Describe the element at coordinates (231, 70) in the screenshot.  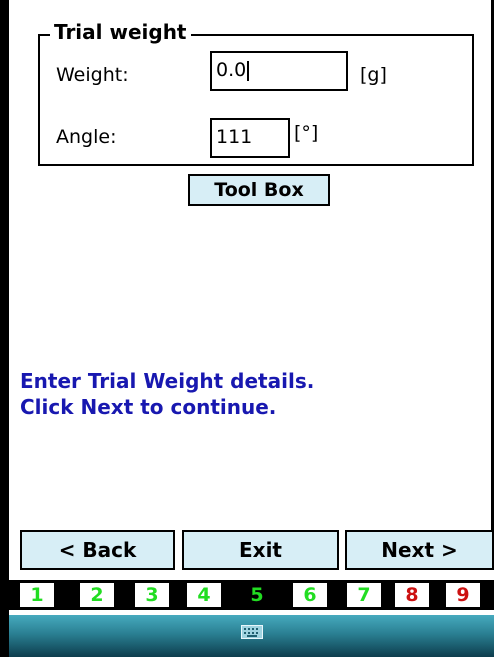
I see `weight-value: 0.0` at that location.